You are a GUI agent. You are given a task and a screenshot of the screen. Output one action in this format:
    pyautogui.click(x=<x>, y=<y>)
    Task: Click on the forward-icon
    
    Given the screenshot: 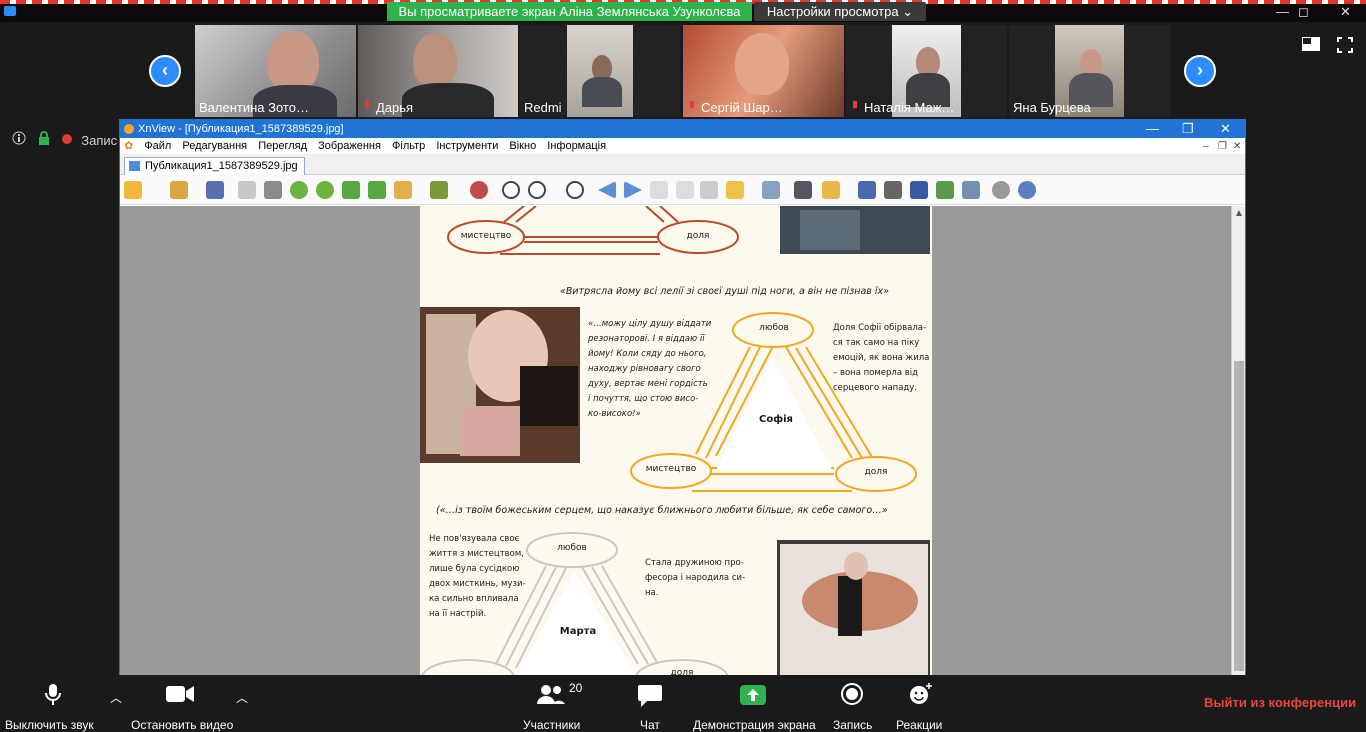 What is the action you would take?
    pyautogui.click(x=377, y=190)
    